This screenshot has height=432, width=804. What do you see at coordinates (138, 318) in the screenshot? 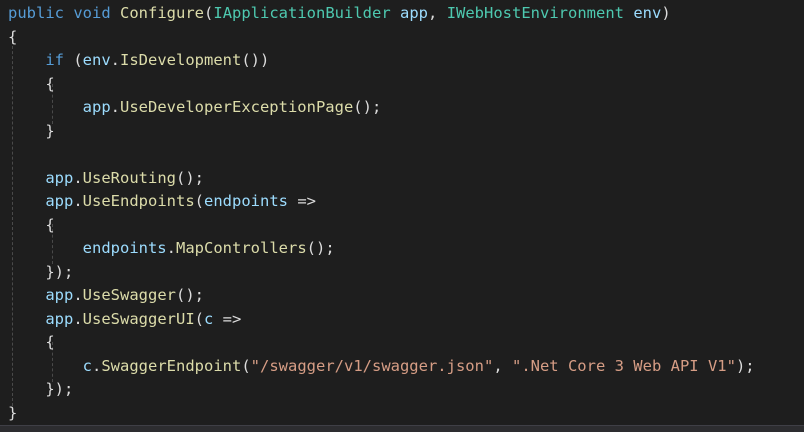
I see `method-name: UseSwaggerUI` at bounding box center [138, 318].